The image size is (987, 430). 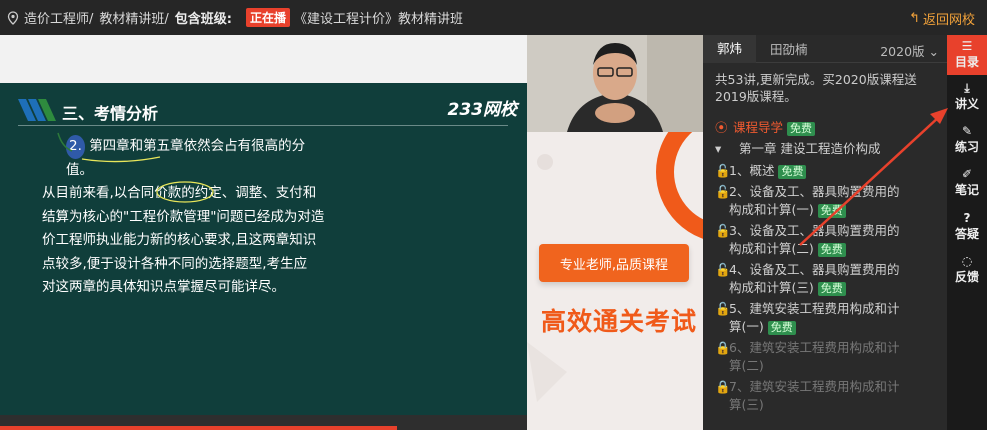 I want to click on edition-select: 2020版 ⌄, so click(x=909, y=50).